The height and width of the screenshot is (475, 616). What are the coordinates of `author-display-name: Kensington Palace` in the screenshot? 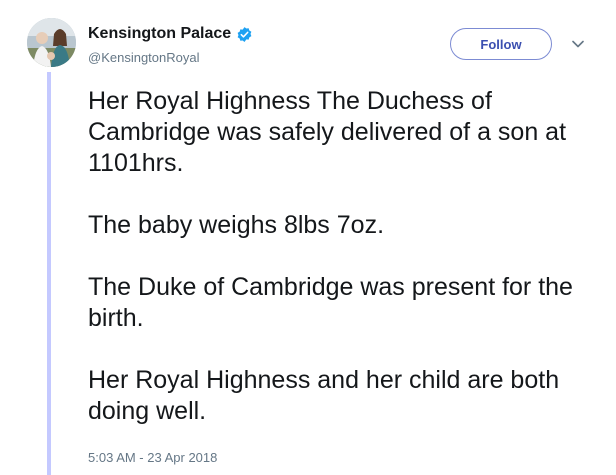 It's located at (159, 34).